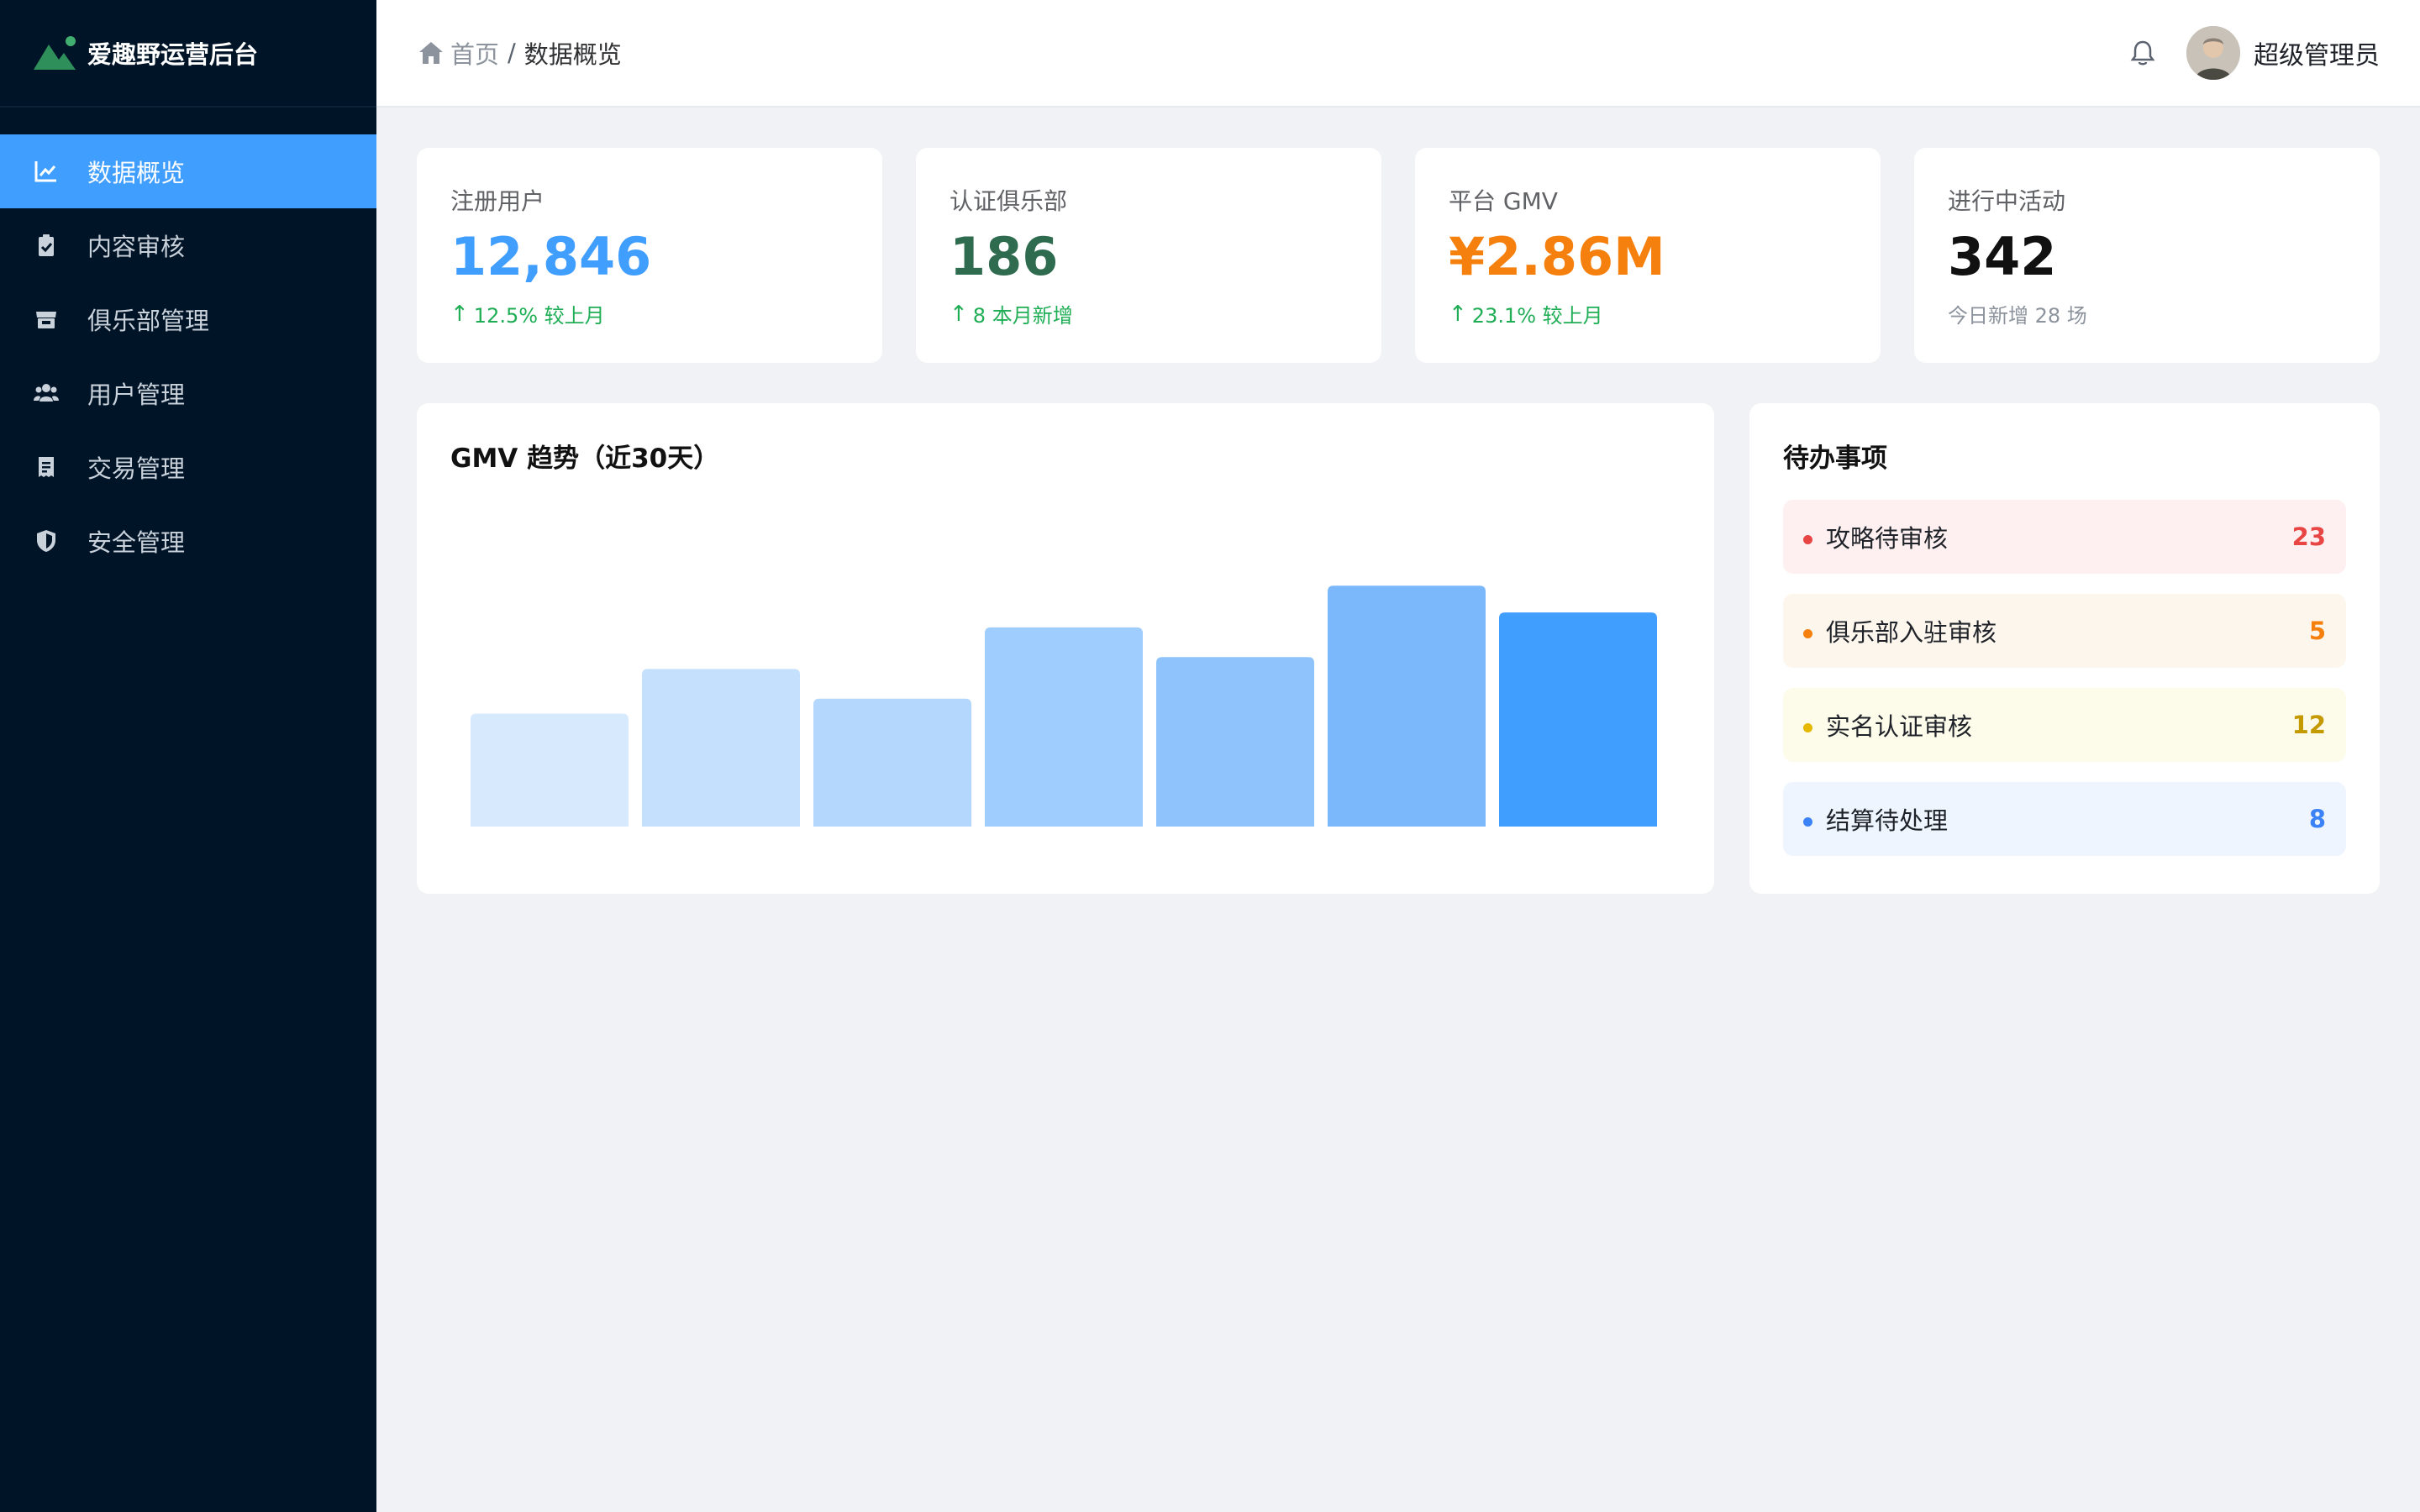 This screenshot has width=2420, height=1512. What do you see at coordinates (188, 393) in the screenshot?
I see `sidebar-item-user-management: 用户管理` at bounding box center [188, 393].